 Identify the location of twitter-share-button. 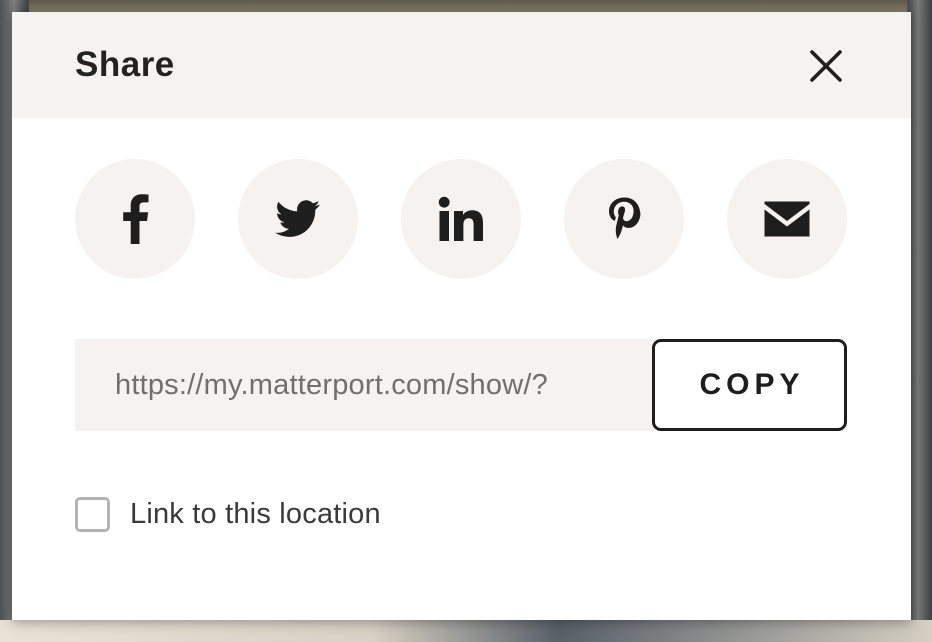
(298, 219).